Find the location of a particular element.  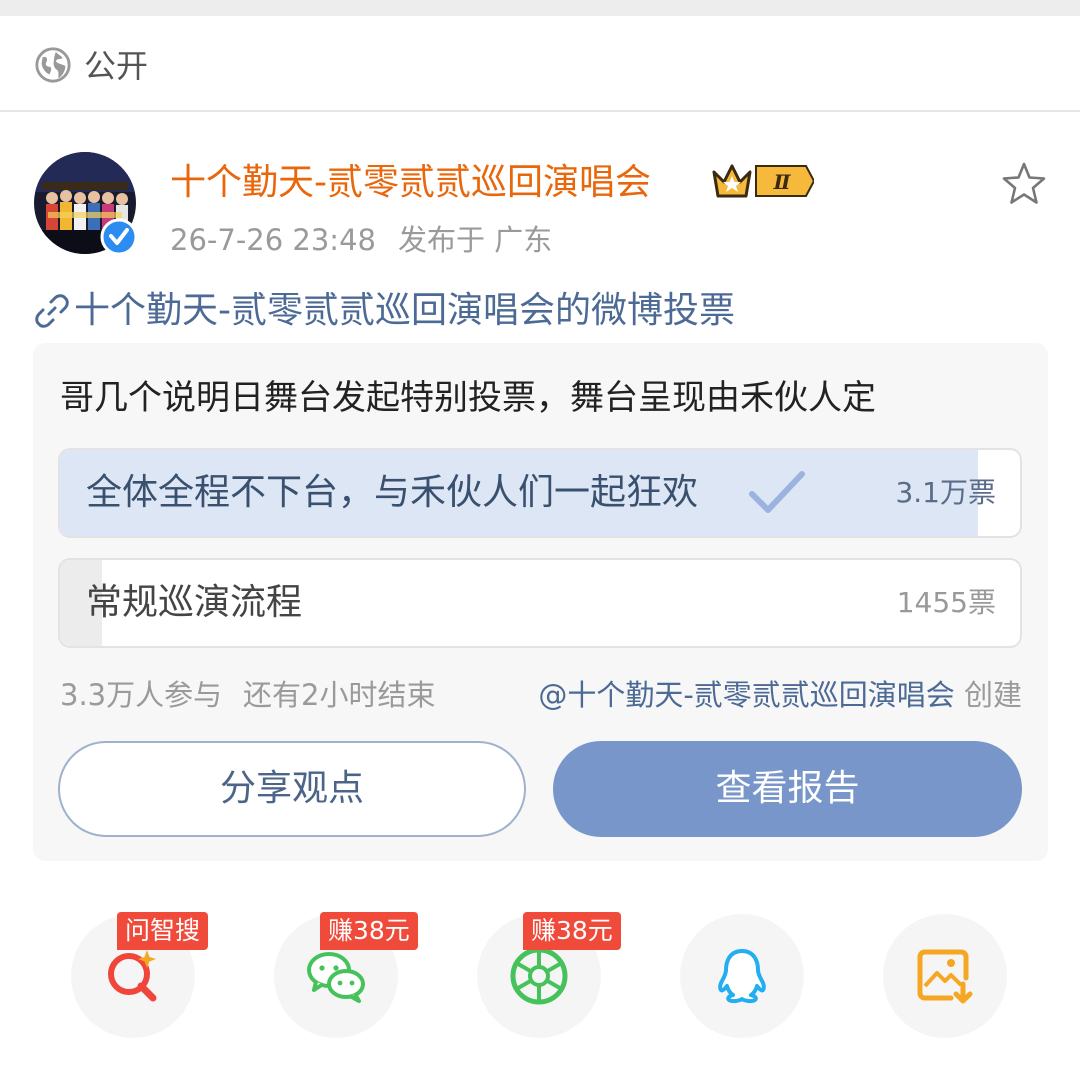

selected-check-icon is located at coordinates (777, 492).